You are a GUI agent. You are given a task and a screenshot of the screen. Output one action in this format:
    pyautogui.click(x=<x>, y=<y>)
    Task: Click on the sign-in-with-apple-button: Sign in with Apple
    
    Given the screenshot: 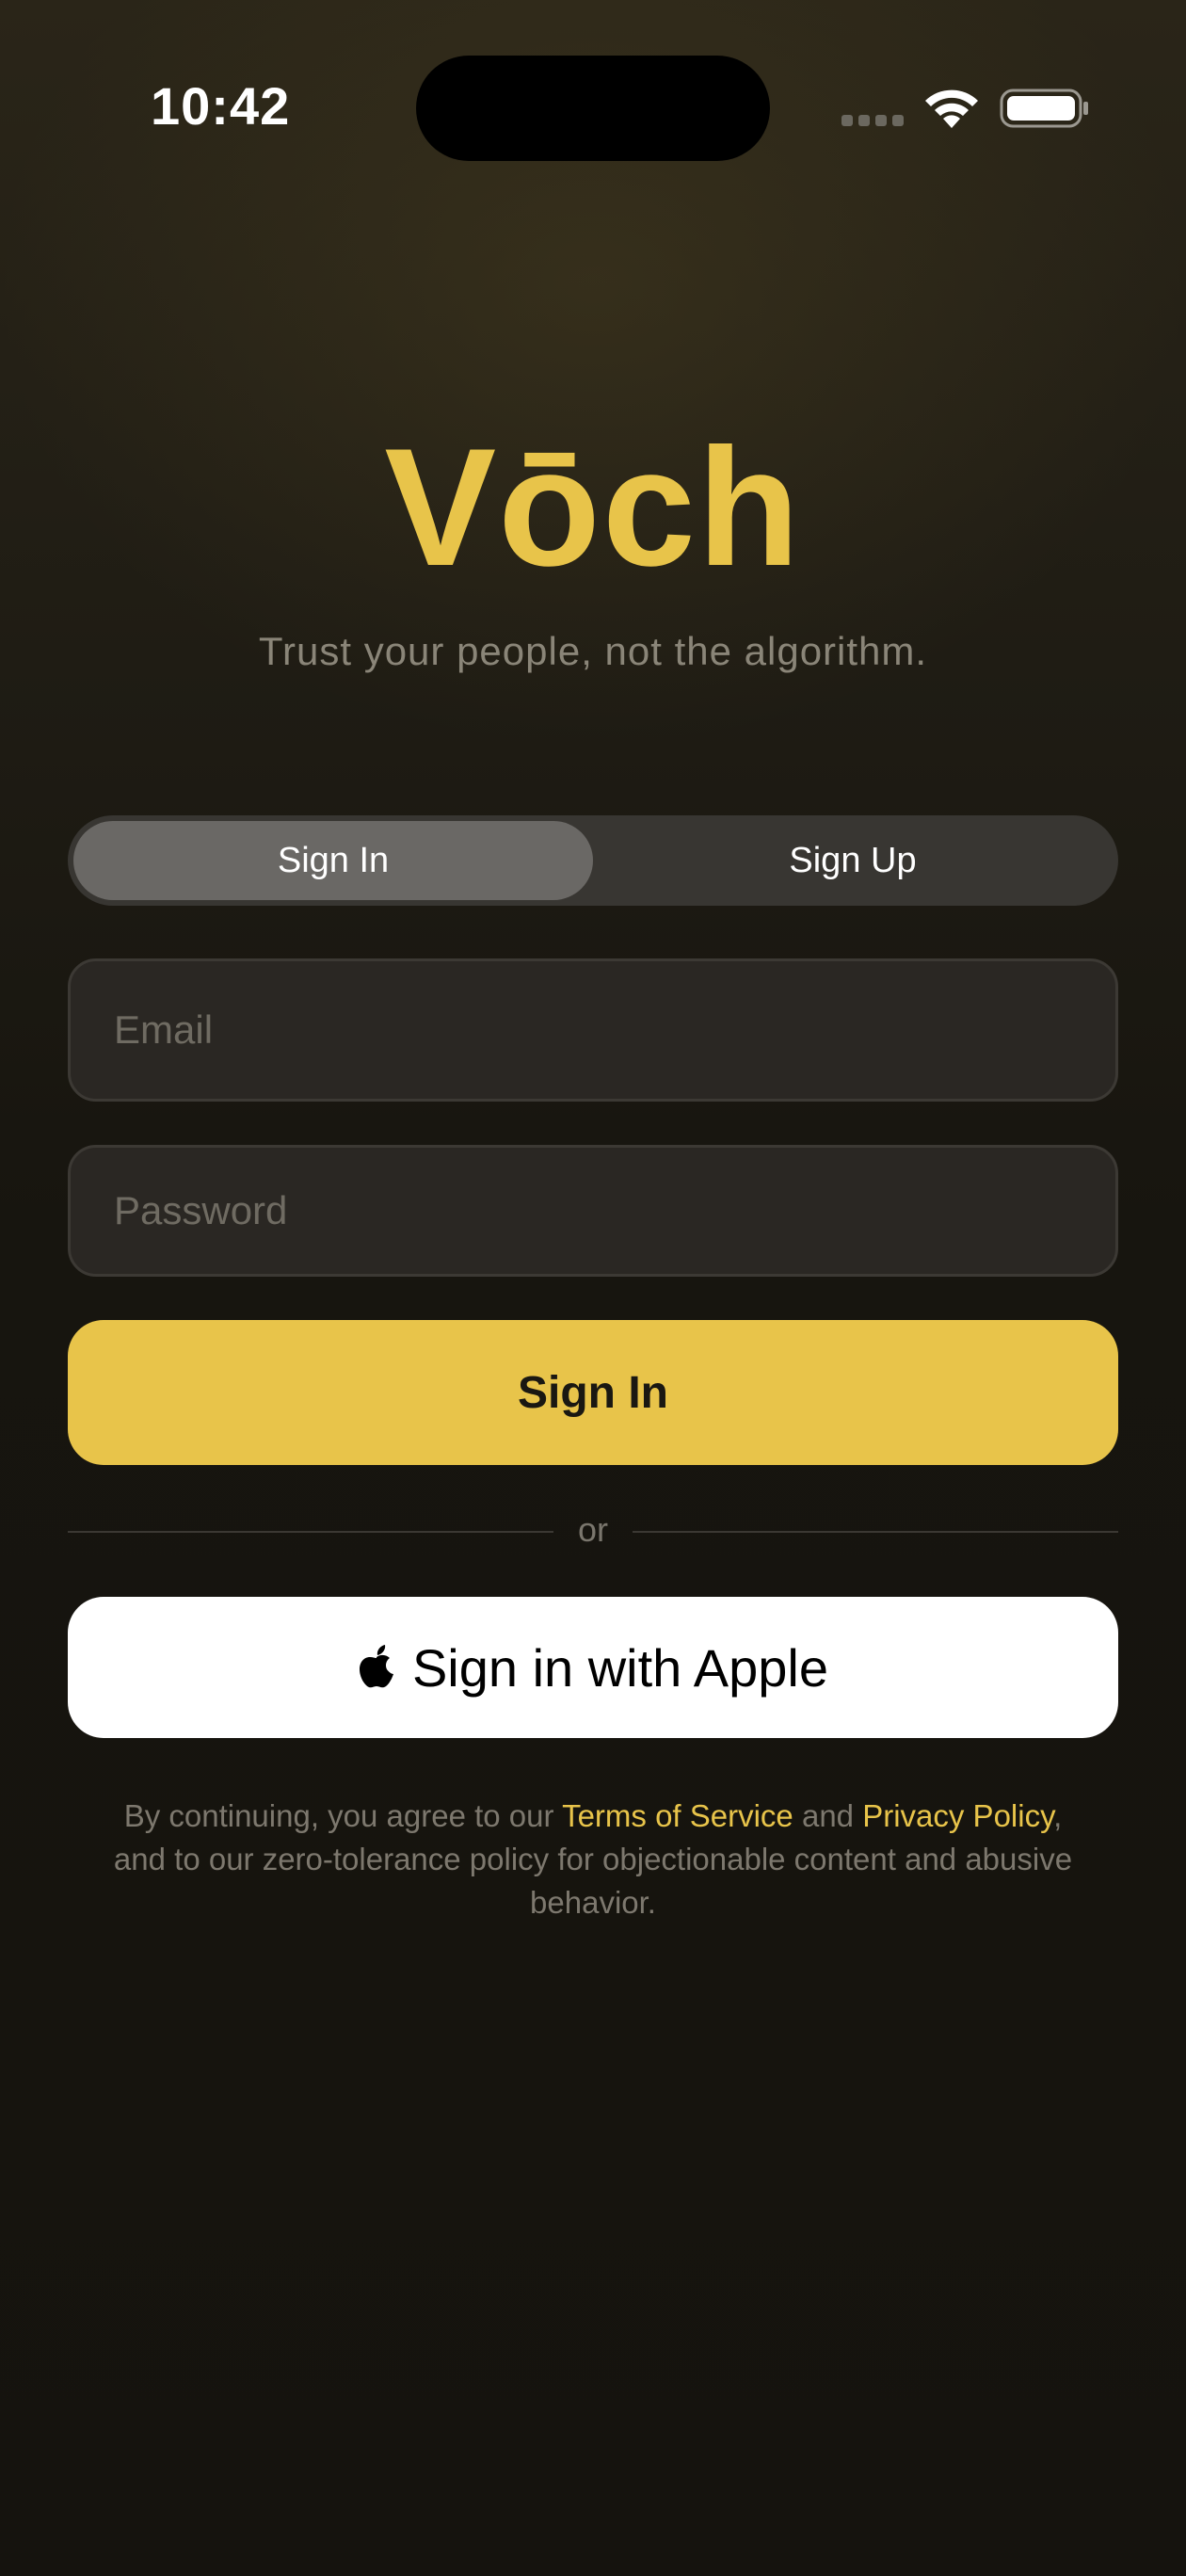 What is the action you would take?
    pyautogui.click(x=593, y=1667)
    